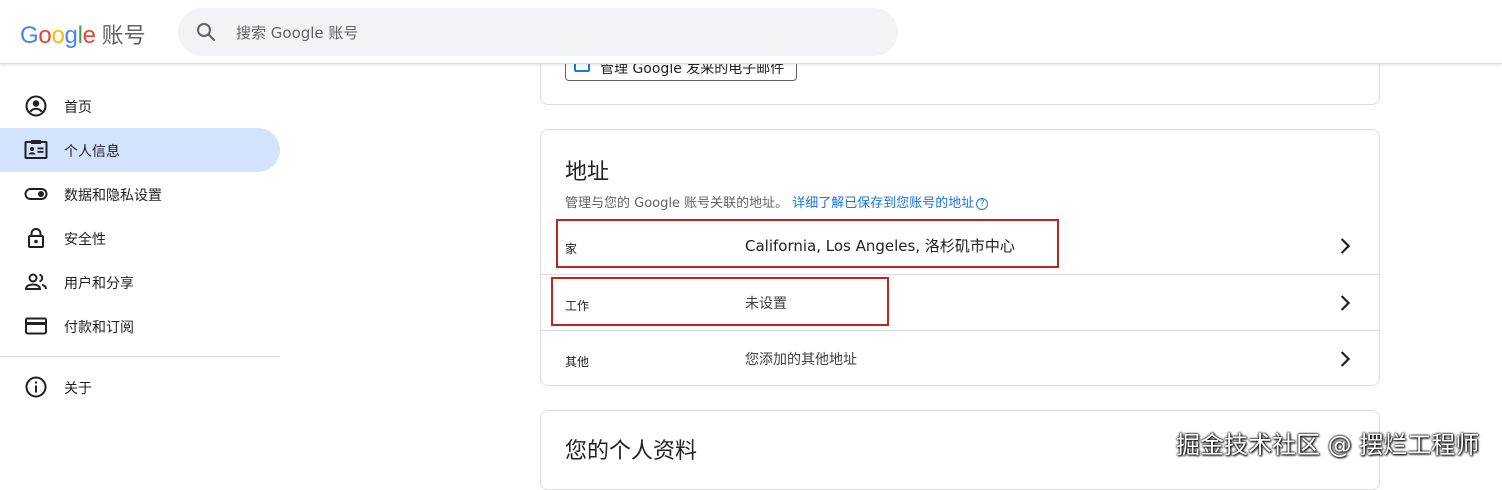 This screenshot has width=1502, height=490. Describe the element at coordinates (140, 282) in the screenshot. I see `sidebar-item-people-sharing: 用户和分享` at that location.